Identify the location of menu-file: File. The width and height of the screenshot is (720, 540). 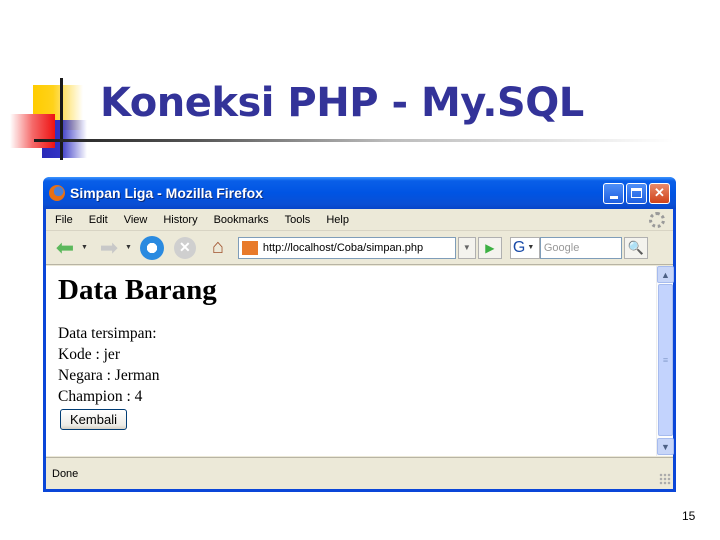
(64, 220).